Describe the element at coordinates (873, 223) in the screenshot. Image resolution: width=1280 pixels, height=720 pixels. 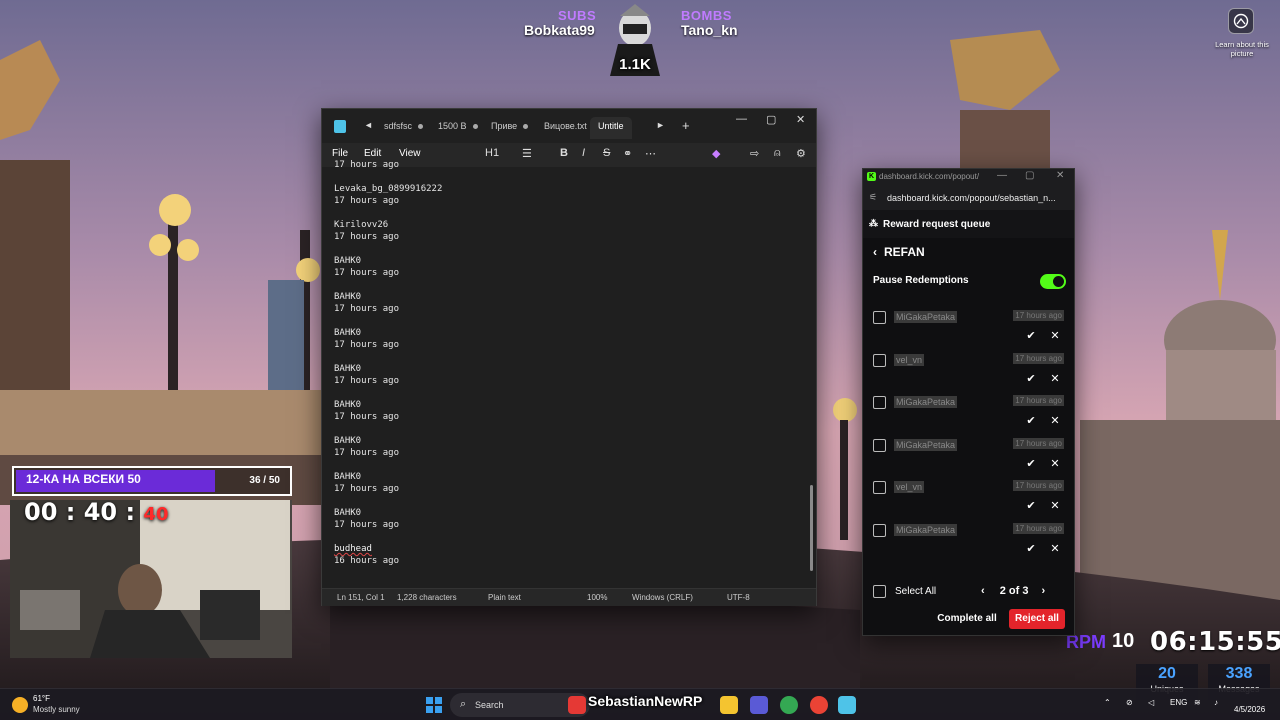
I see `queue-icon: ⁂` at that location.